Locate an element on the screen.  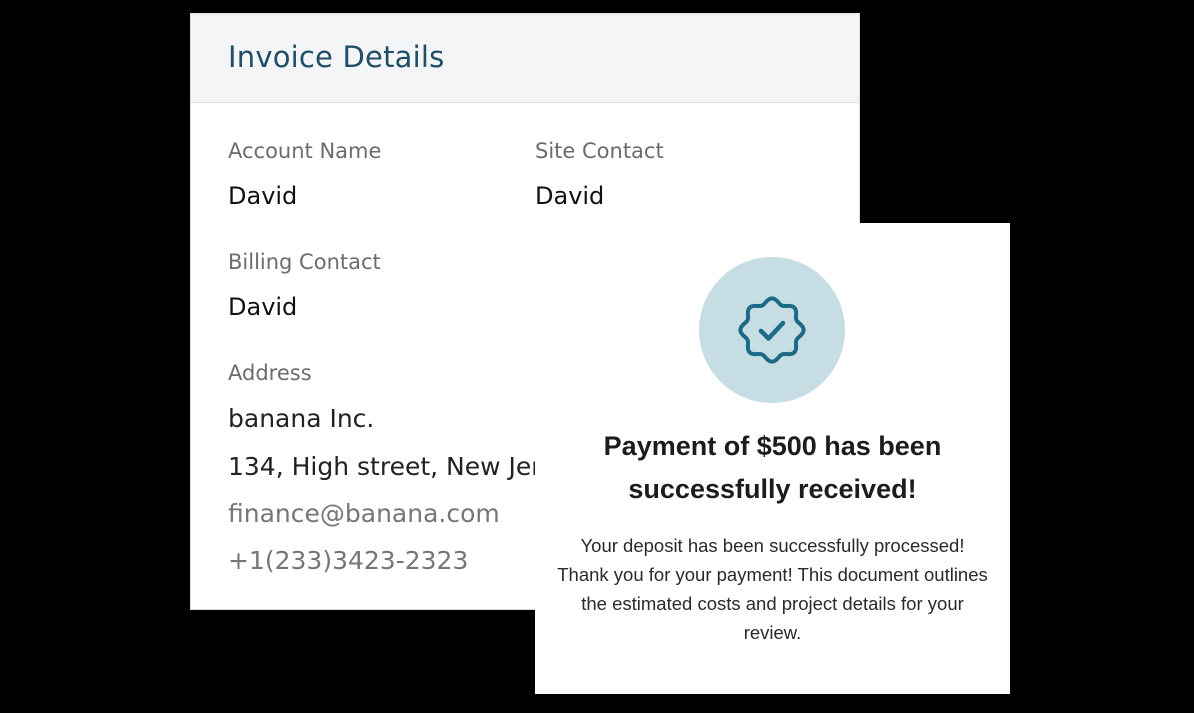
site-contact-label: Site Contact is located at coordinates (599, 151).